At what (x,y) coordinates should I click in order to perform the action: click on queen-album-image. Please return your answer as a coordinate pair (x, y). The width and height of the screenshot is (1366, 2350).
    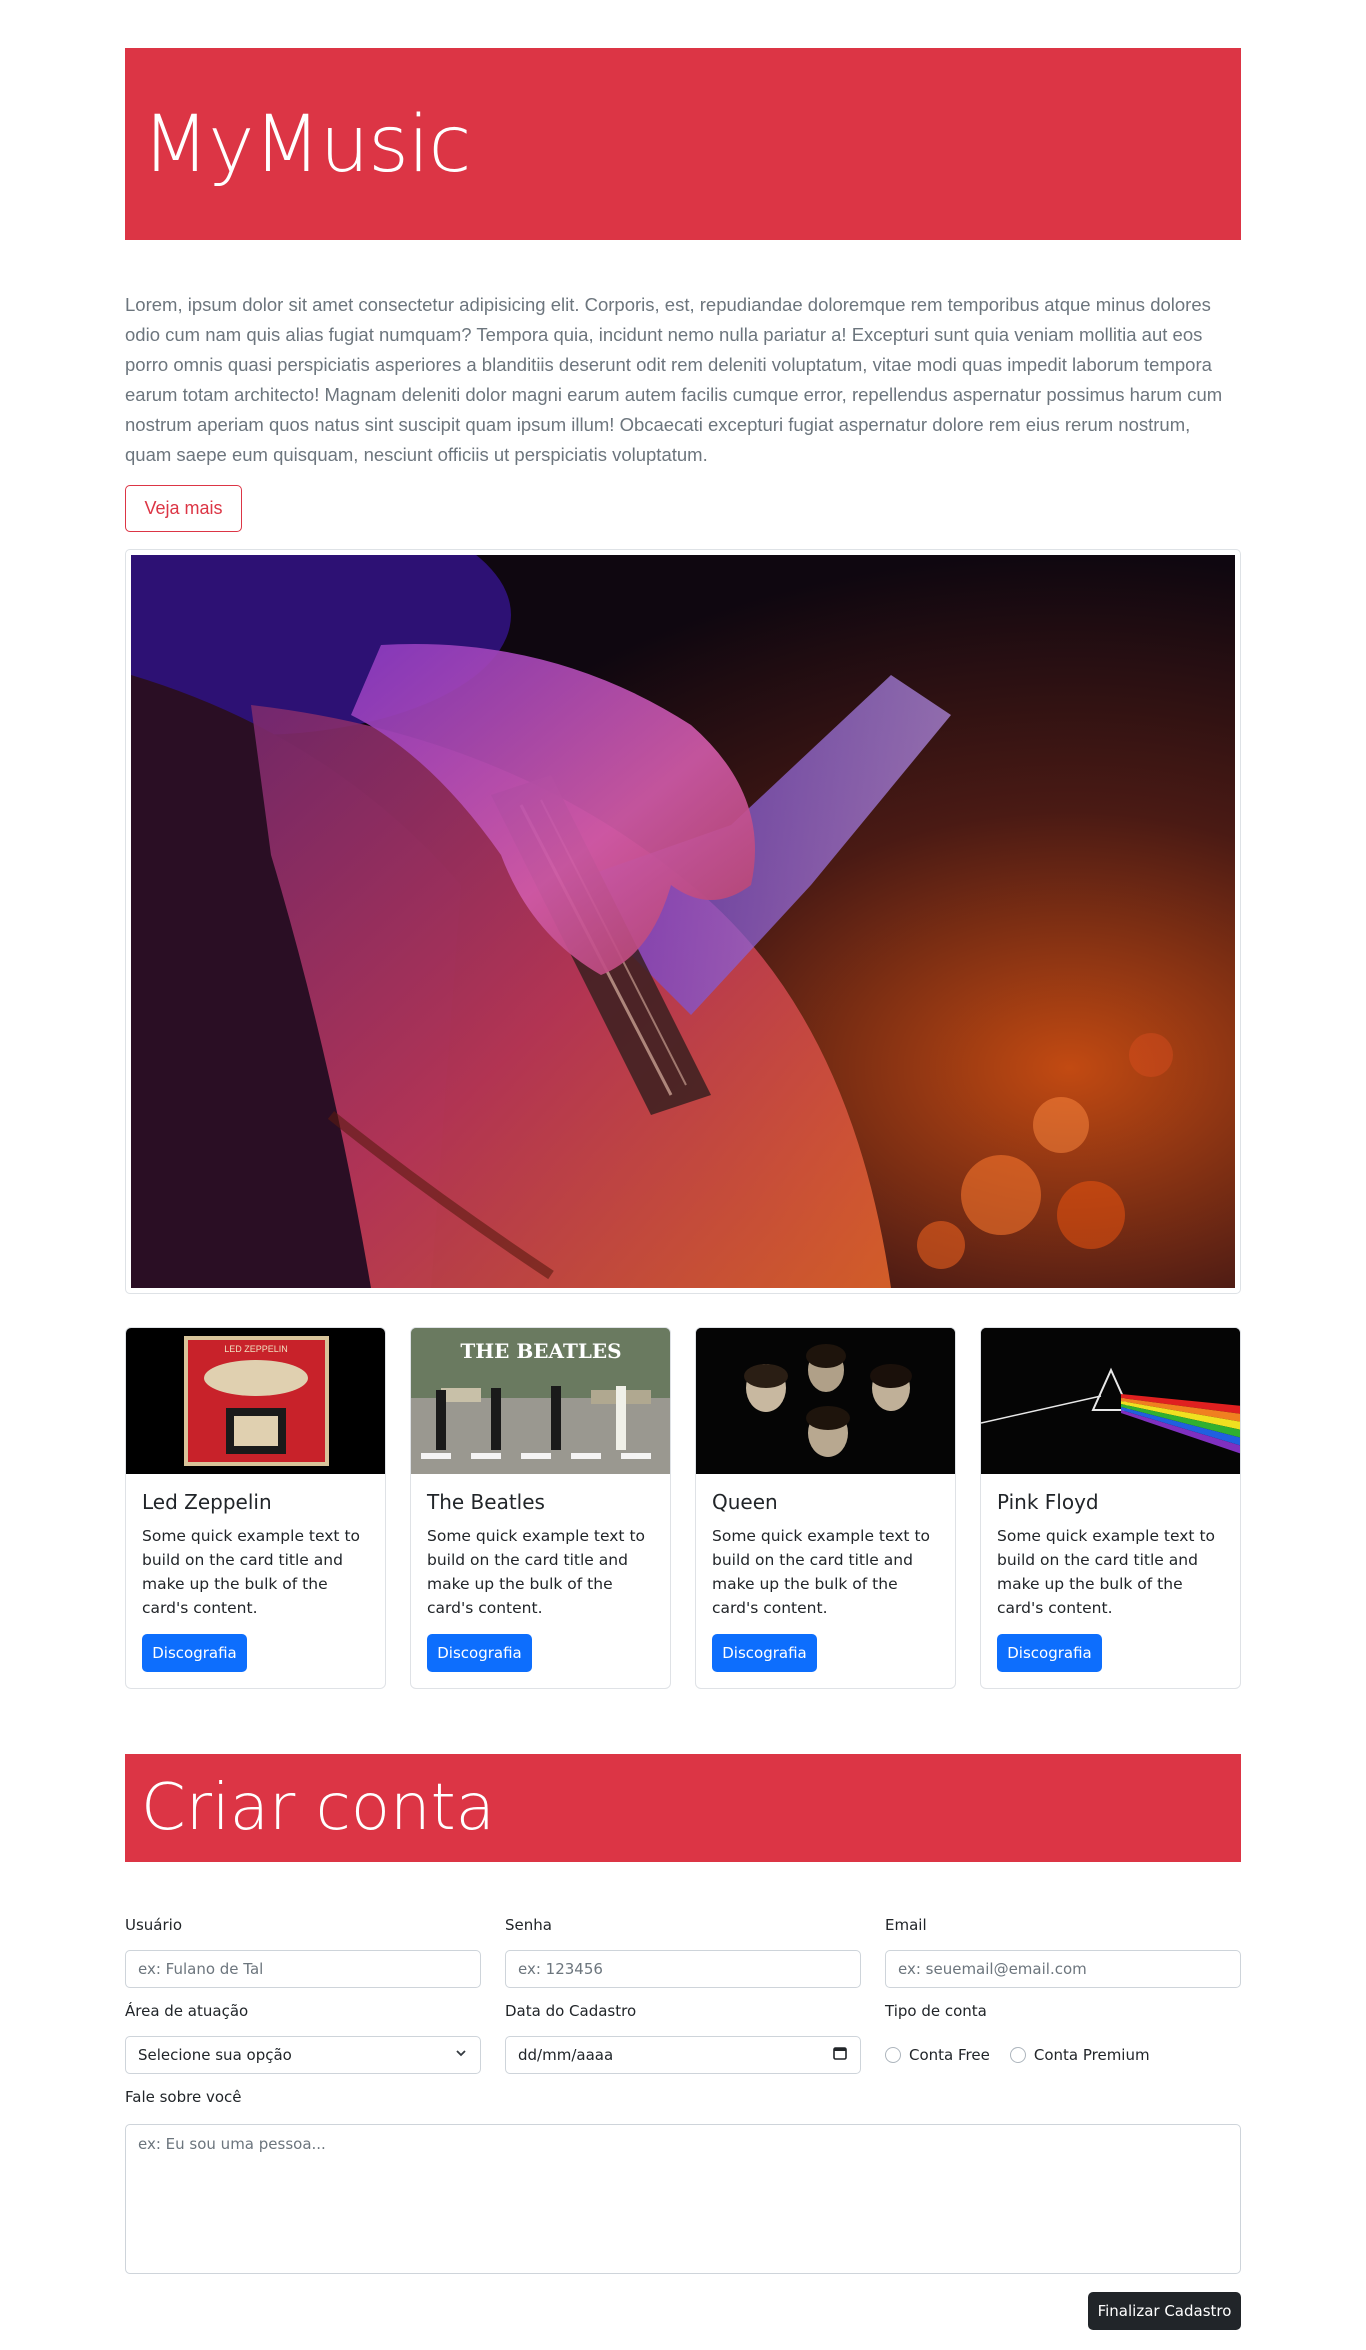
    Looking at the image, I should click on (825, 1401).